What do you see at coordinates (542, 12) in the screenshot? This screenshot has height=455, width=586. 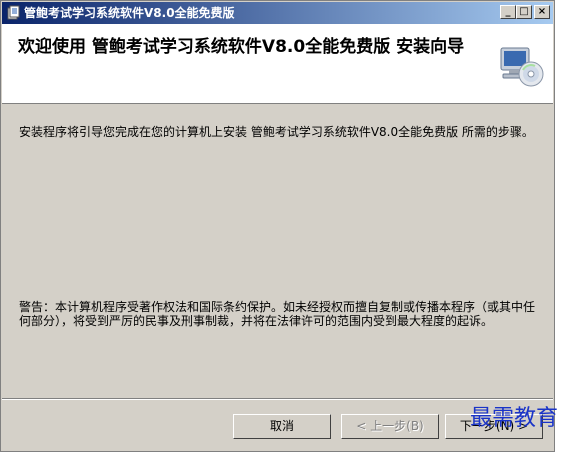 I see `close-button: ×` at bounding box center [542, 12].